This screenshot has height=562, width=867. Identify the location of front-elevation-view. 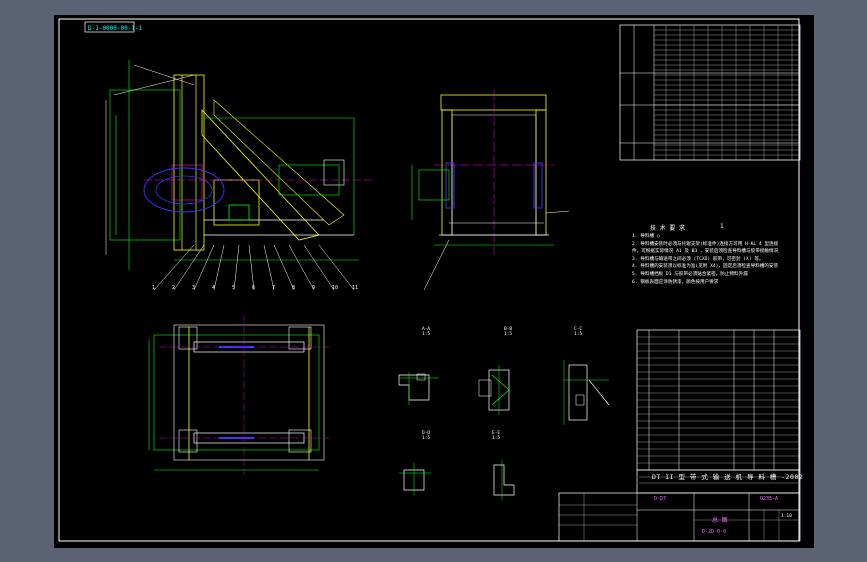
(490, 190).